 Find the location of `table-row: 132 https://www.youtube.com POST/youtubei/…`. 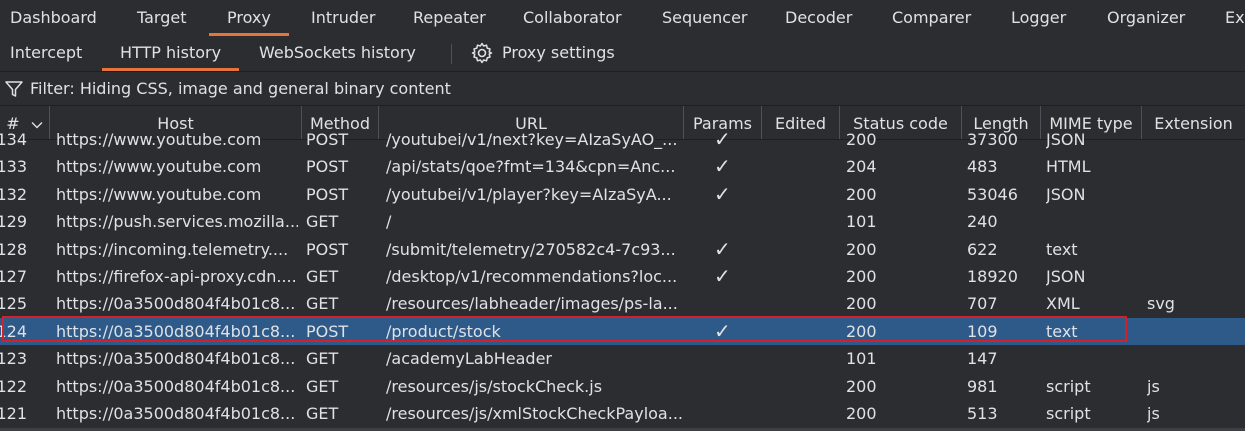

table-row: 132 https://www.youtube.com POST/youtubei/… is located at coordinates (622, 194).